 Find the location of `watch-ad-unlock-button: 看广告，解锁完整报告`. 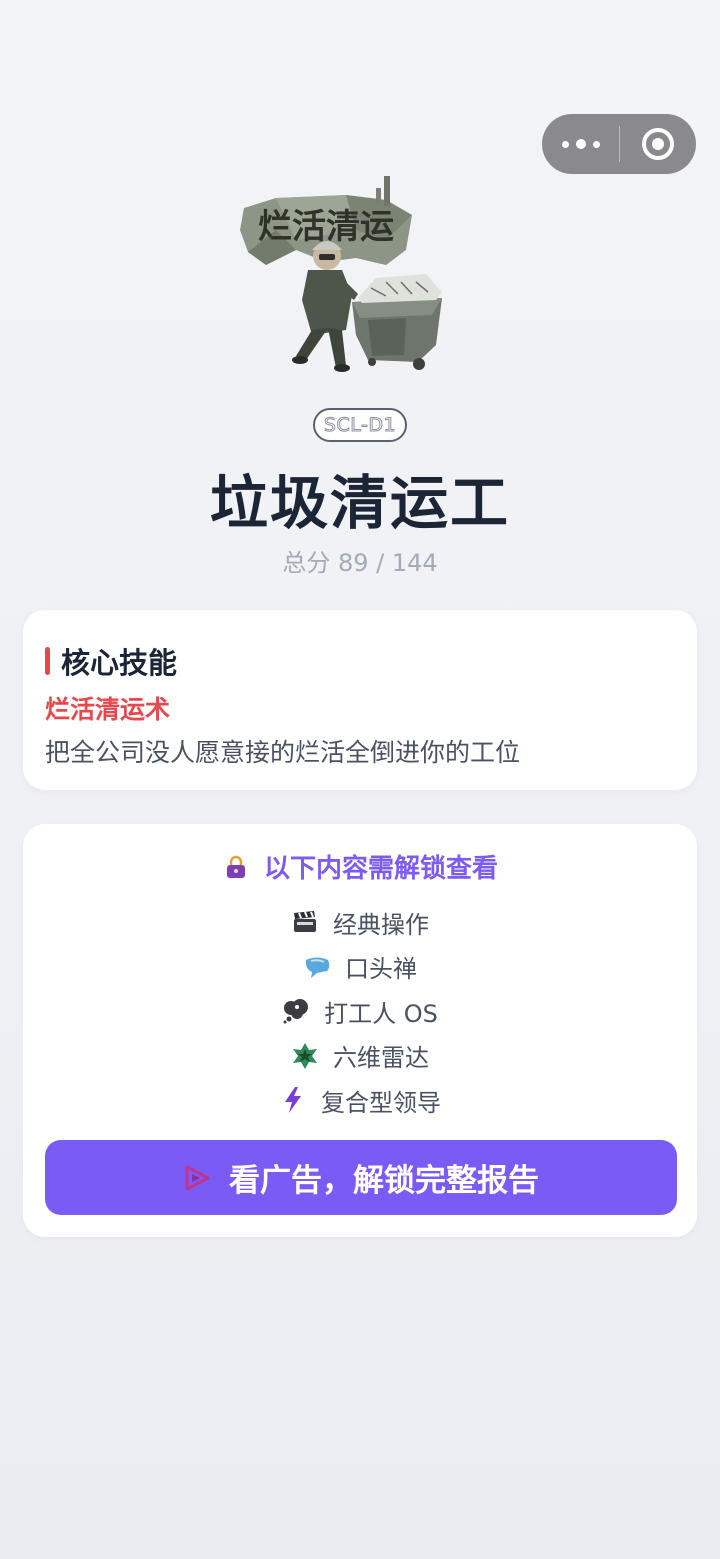

watch-ad-unlock-button: 看广告，解锁完整报告 is located at coordinates (361, 1177).